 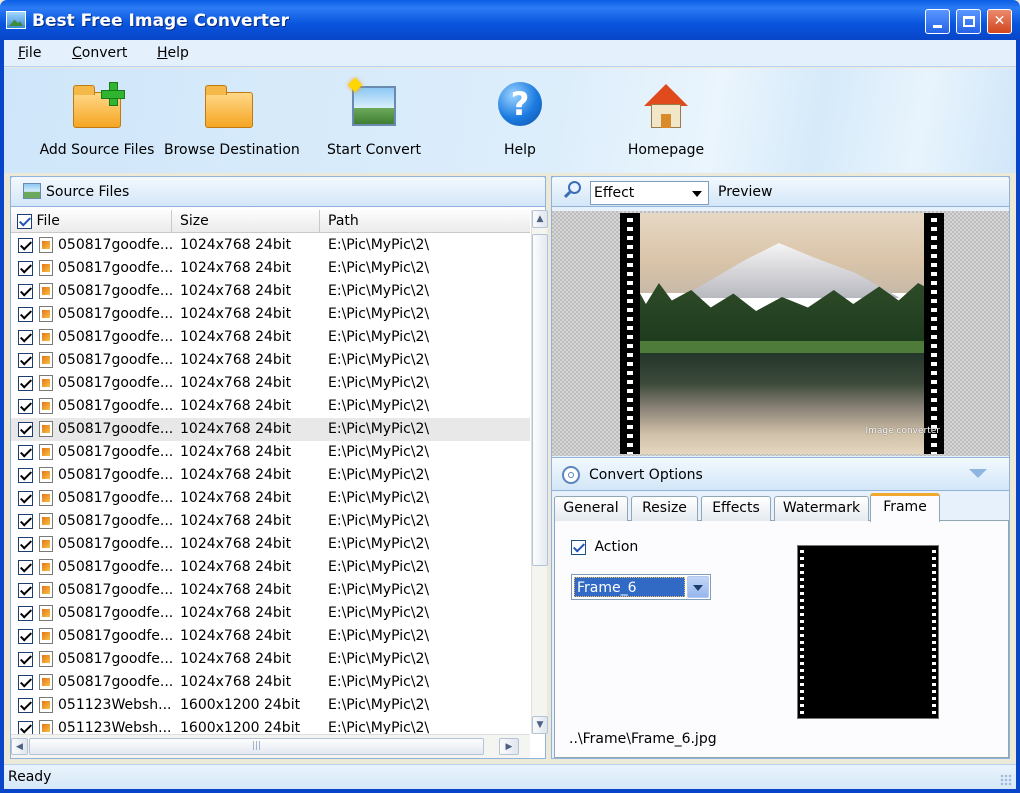 I want to click on scroll-right-button: ▶, so click(x=509, y=746).